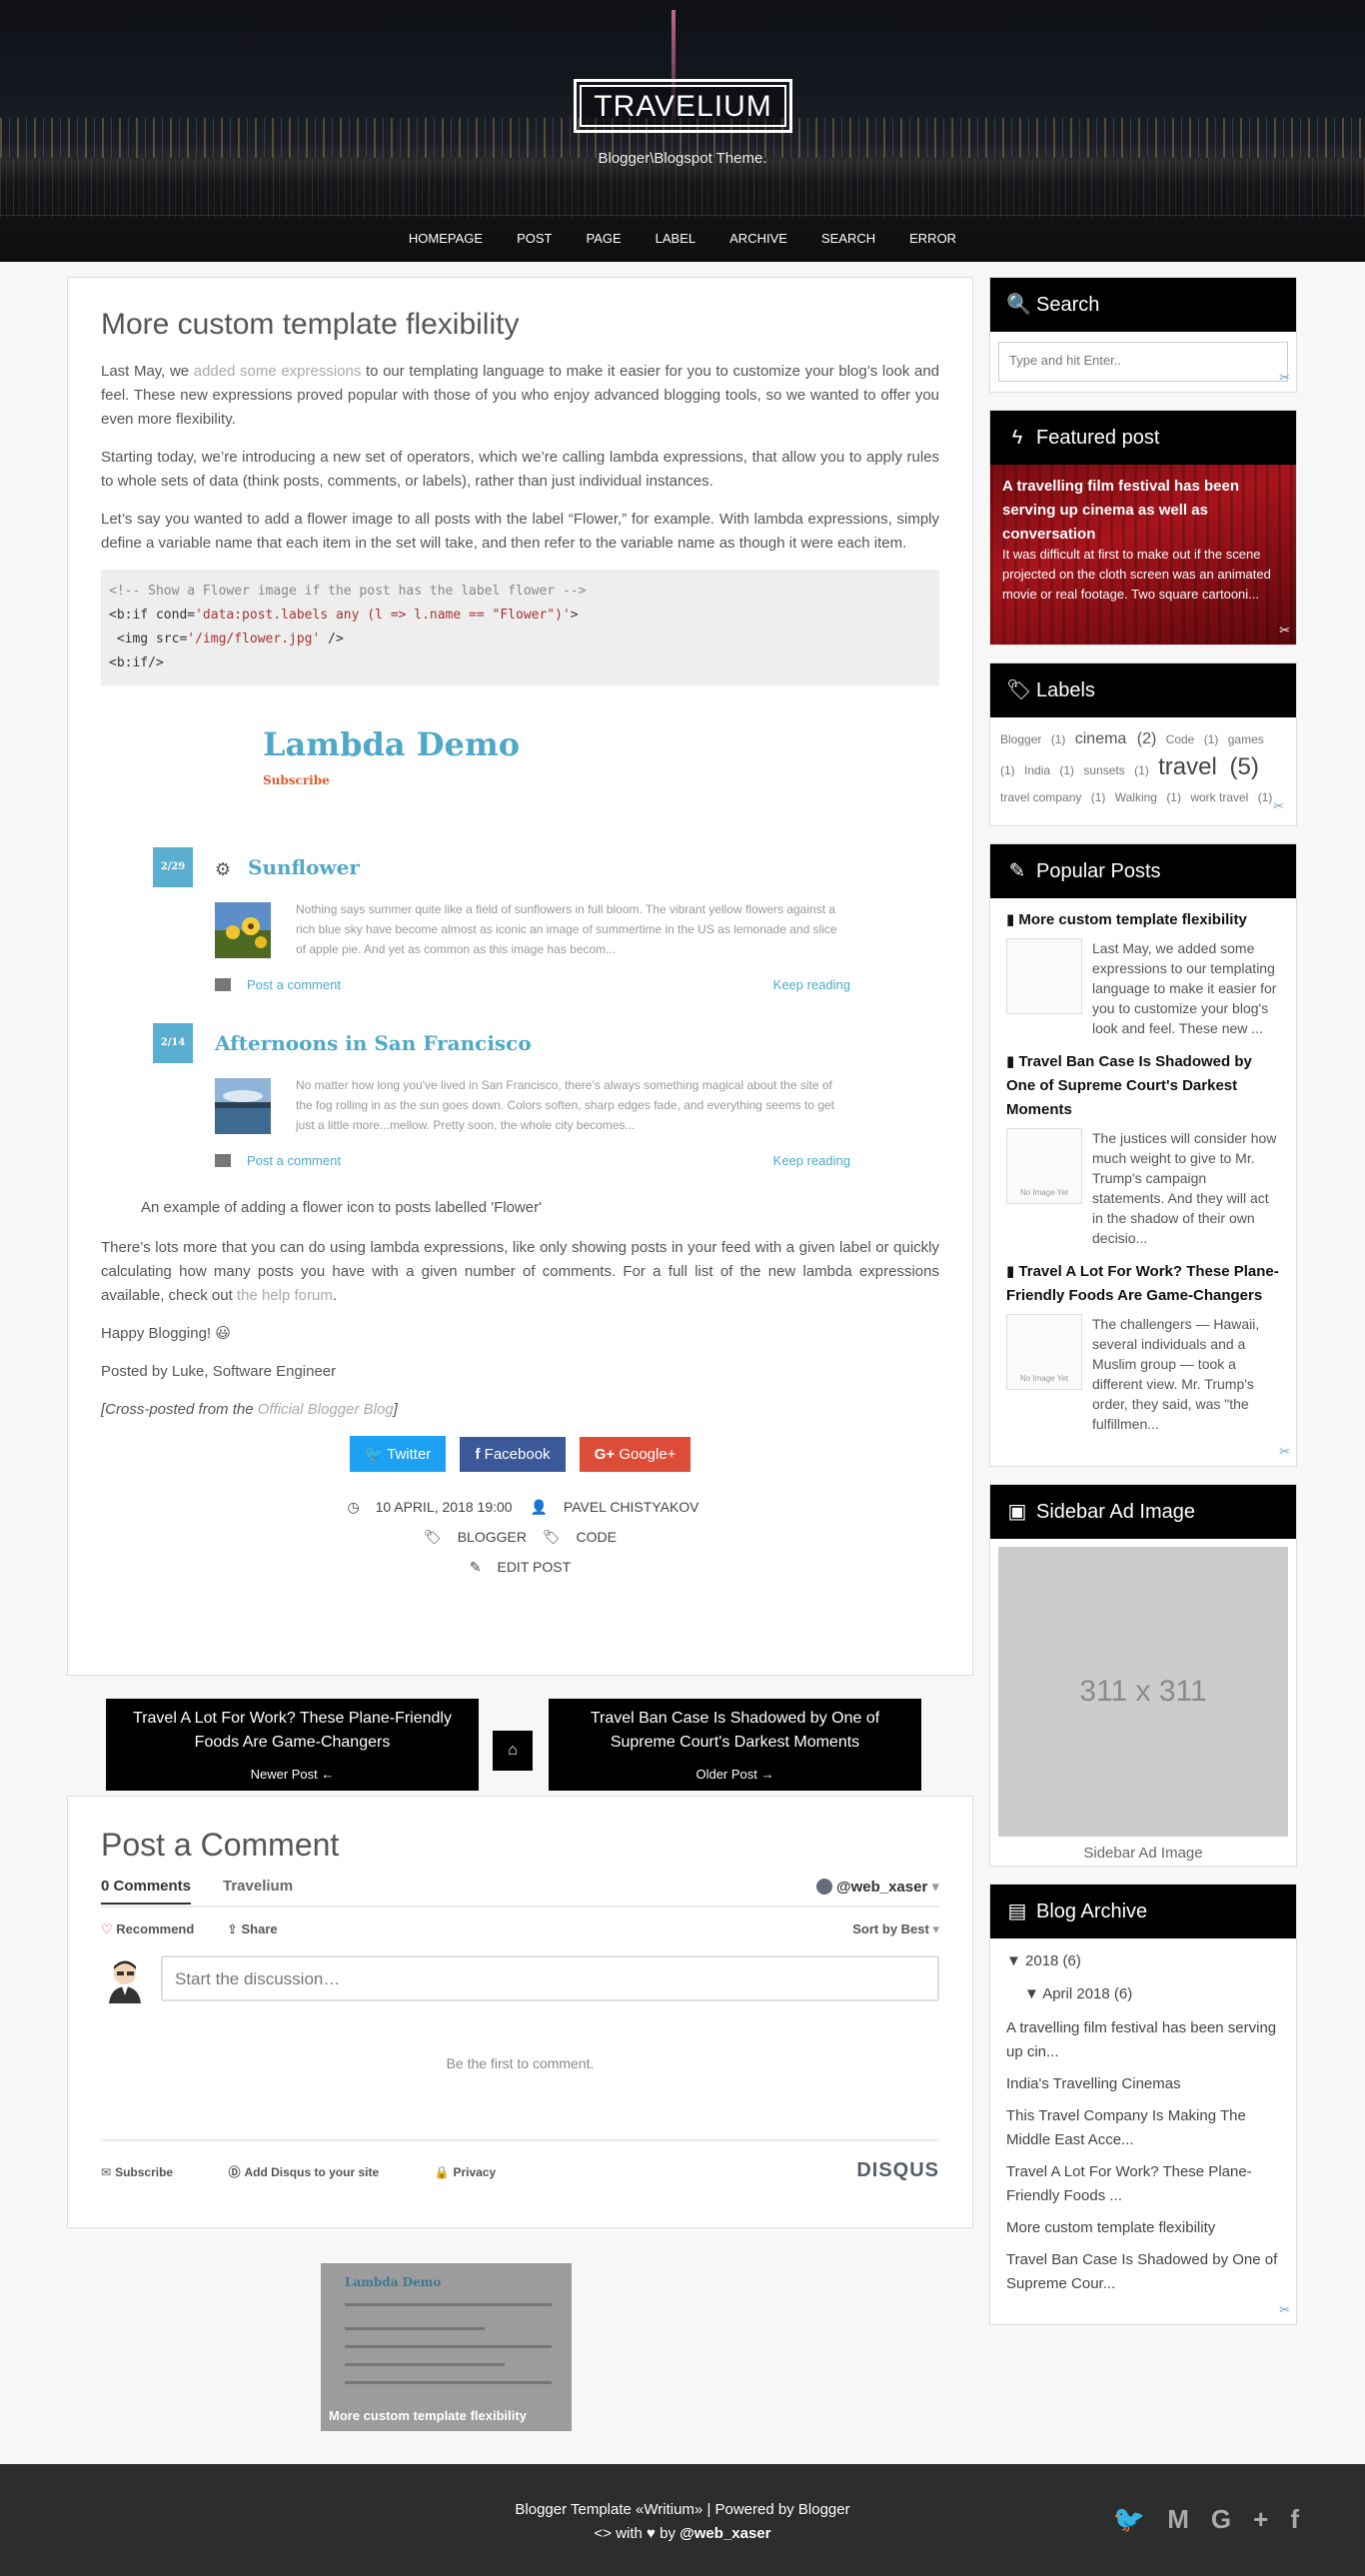  I want to click on medium-icon: M, so click(1189, 2519).